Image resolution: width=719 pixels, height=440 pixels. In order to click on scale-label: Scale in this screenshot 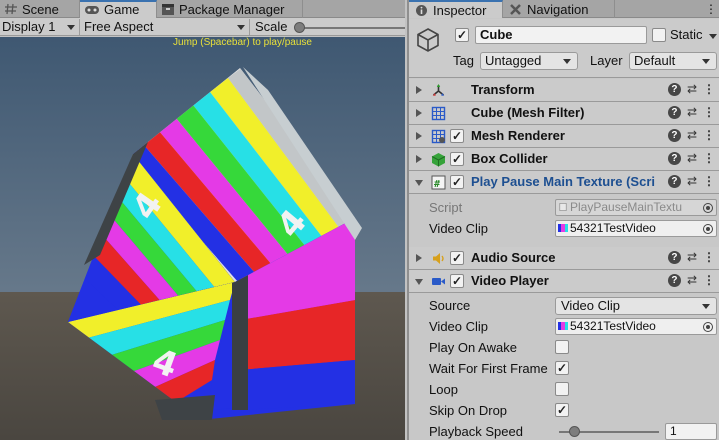, I will do `click(271, 26)`.